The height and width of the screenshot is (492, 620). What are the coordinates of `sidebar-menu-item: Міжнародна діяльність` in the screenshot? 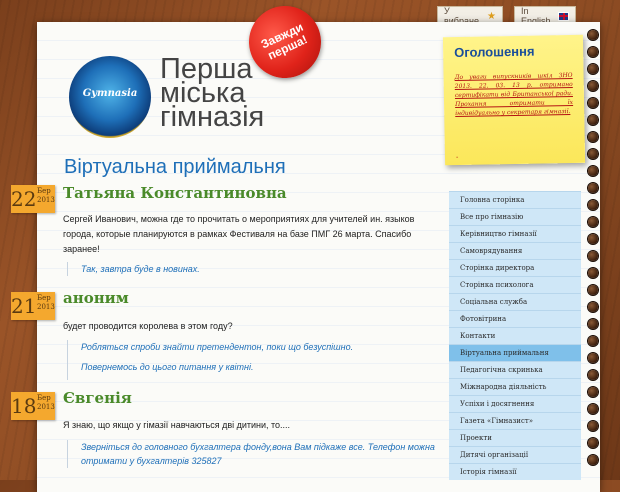 It's located at (515, 386).